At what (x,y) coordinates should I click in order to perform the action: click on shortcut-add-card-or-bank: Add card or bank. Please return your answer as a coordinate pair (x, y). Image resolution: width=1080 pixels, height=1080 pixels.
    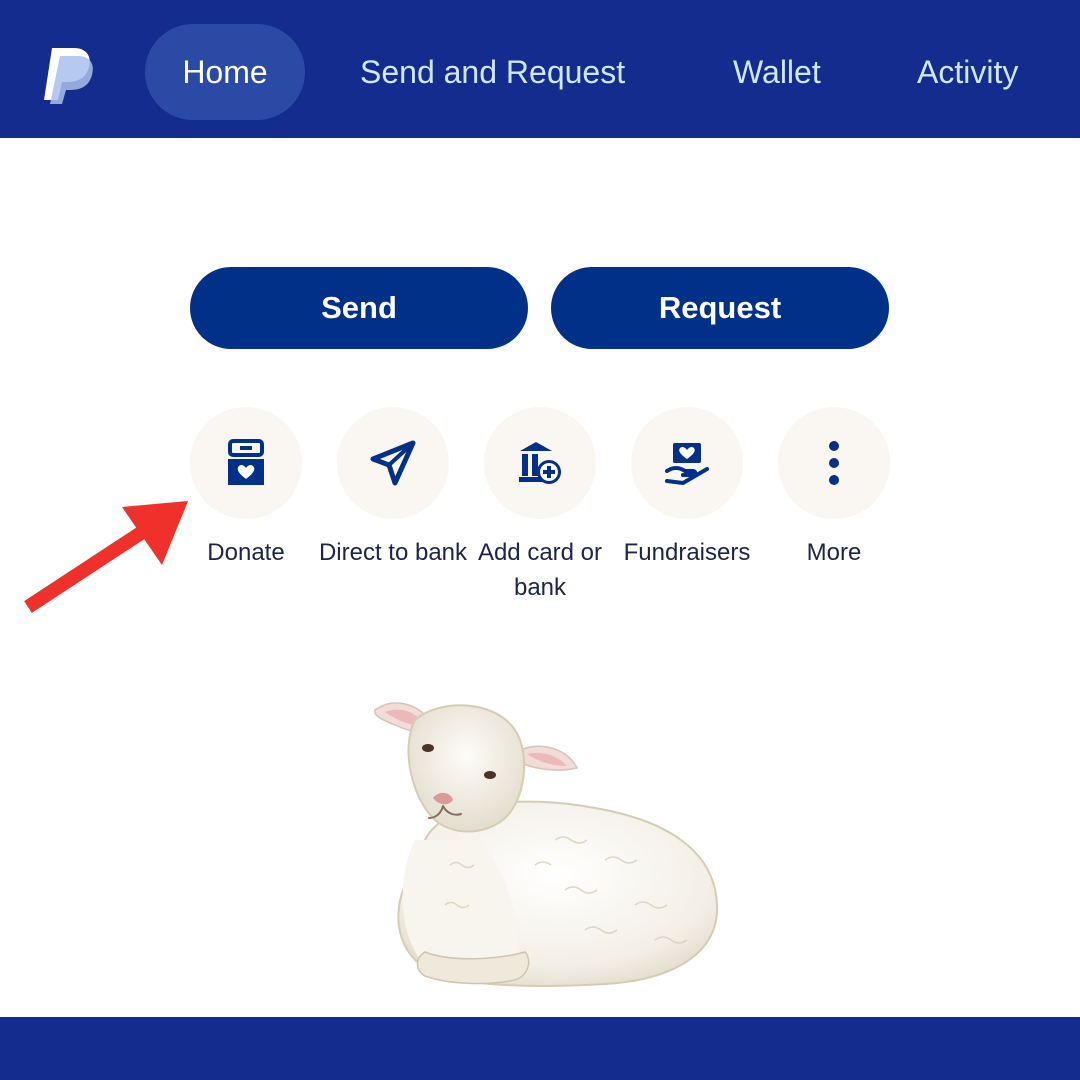
    Looking at the image, I should click on (540, 504).